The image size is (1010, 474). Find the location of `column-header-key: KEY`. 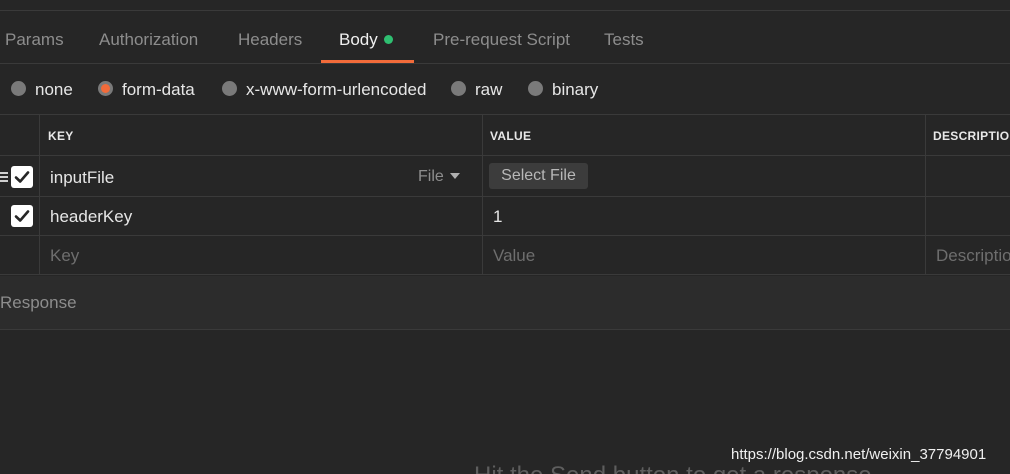

column-header-key: KEY is located at coordinates (61, 136).